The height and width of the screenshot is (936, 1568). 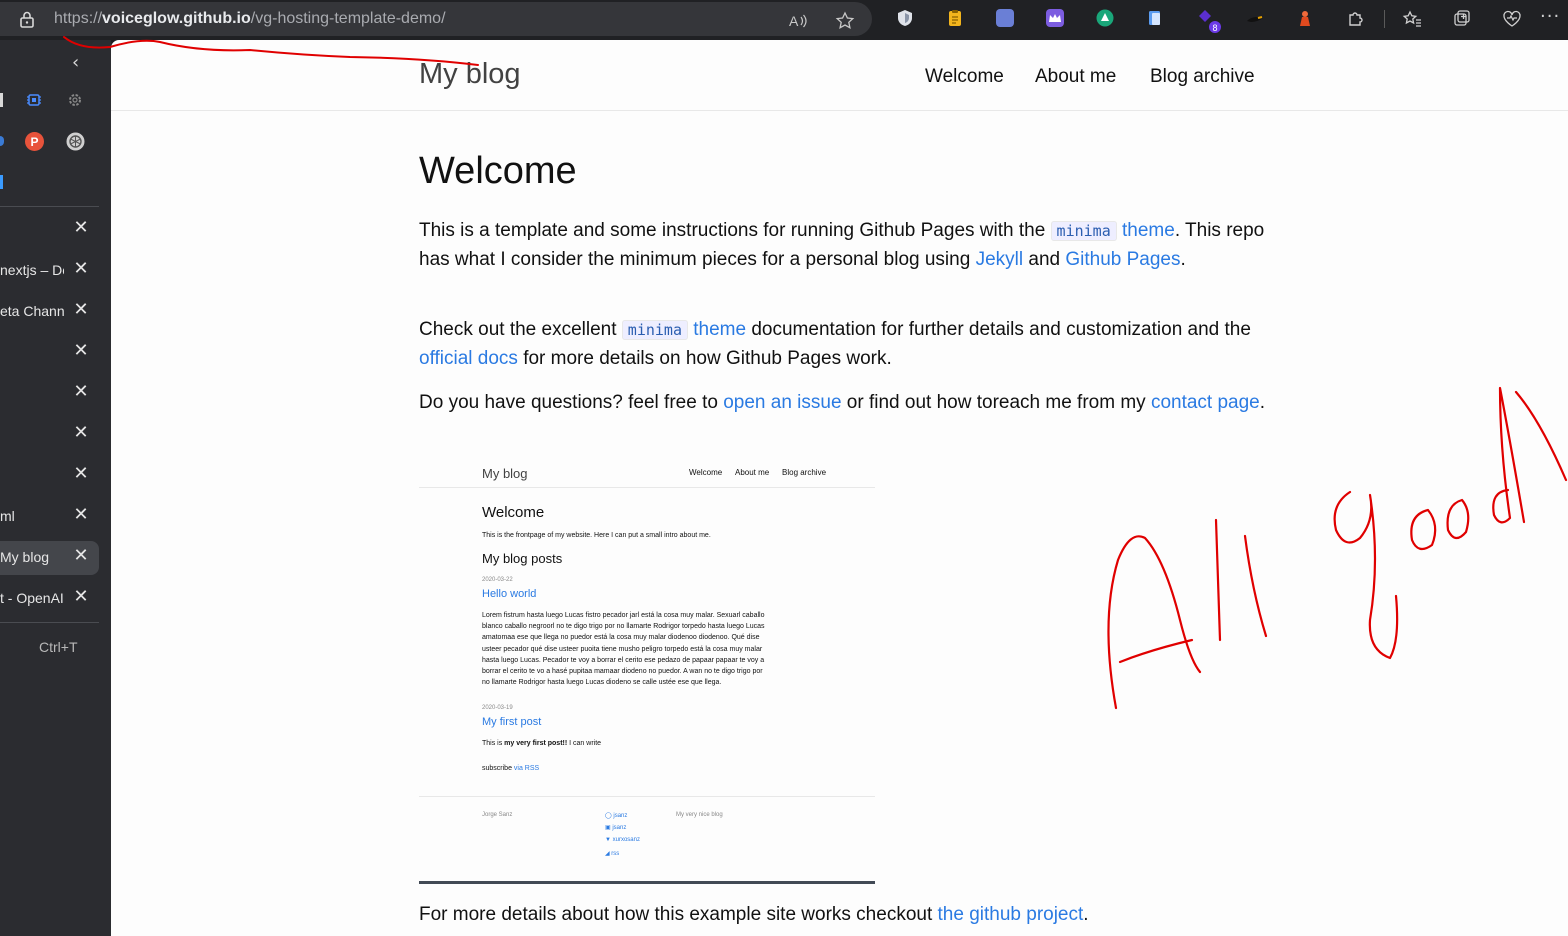 What do you see at coordinates (513, 512) in the screenshot?
I see `shot-heading: Welcome` at bounding box center [513, 512].